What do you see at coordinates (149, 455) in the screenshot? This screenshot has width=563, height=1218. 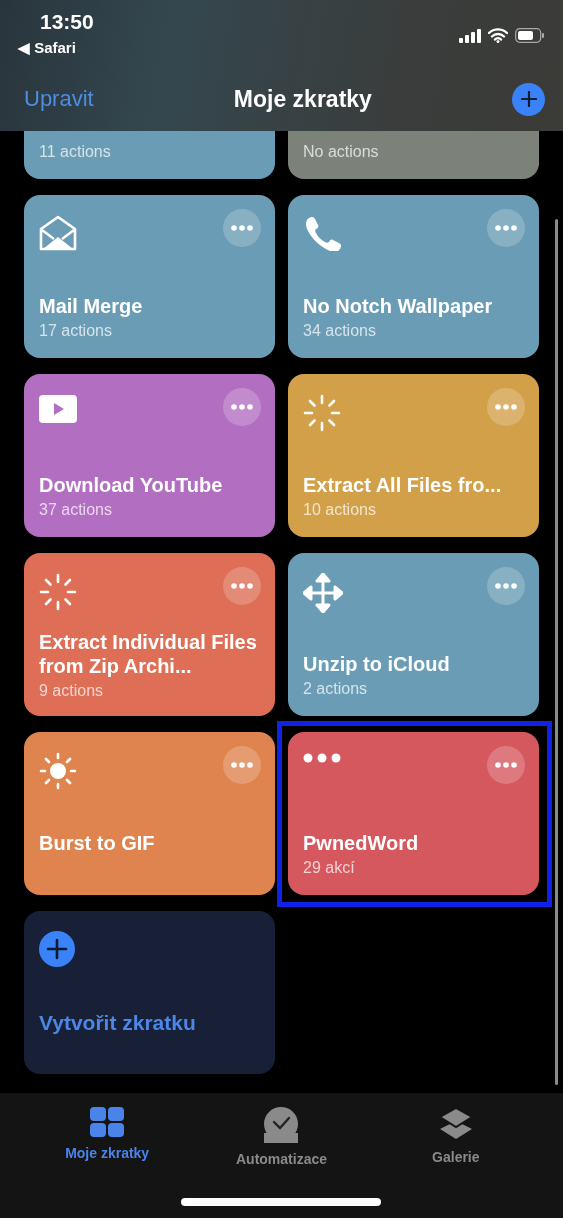 I see `shortcut-card: Download YouTube 37 actions` at bounding box center [149, 455].